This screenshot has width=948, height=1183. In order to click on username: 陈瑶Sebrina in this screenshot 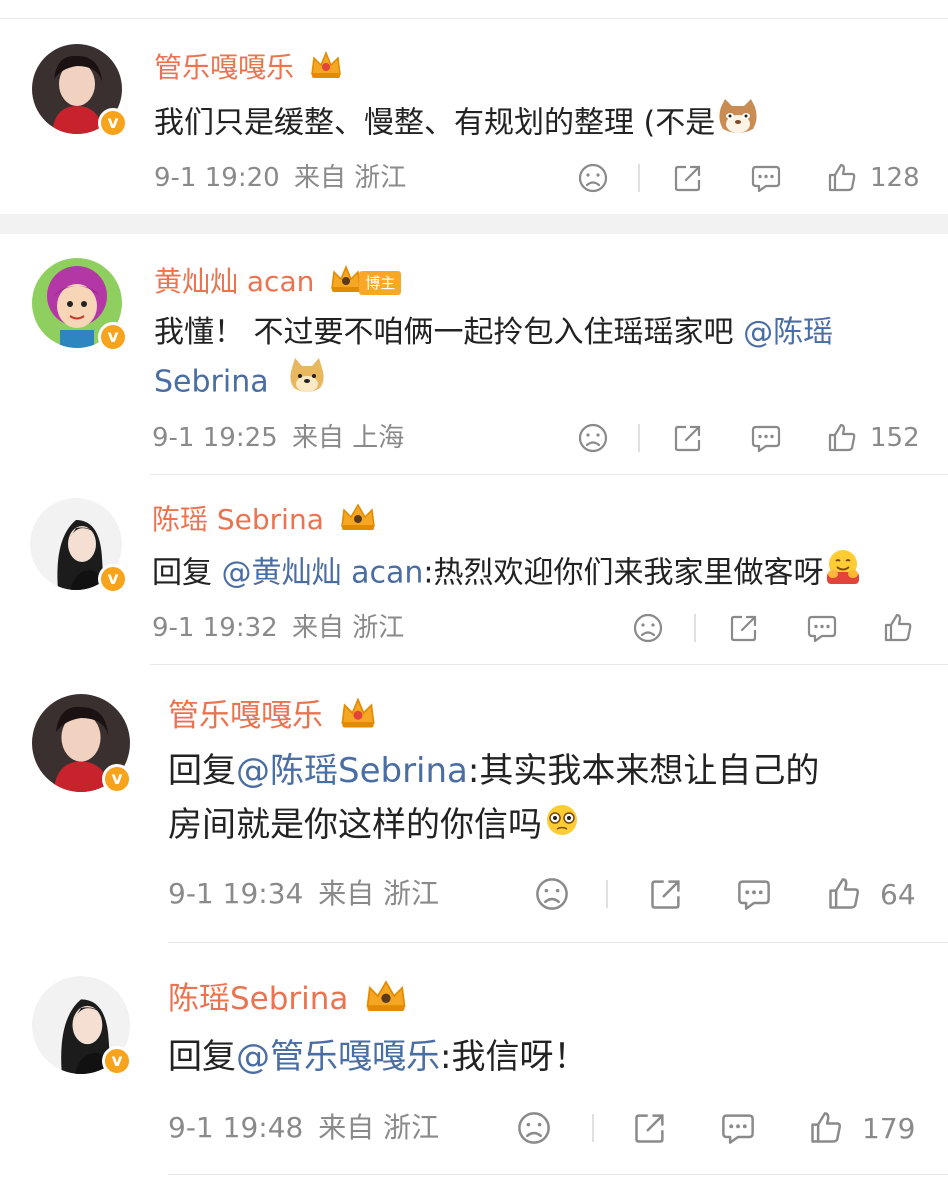, I will do `click(288, 1000)`.